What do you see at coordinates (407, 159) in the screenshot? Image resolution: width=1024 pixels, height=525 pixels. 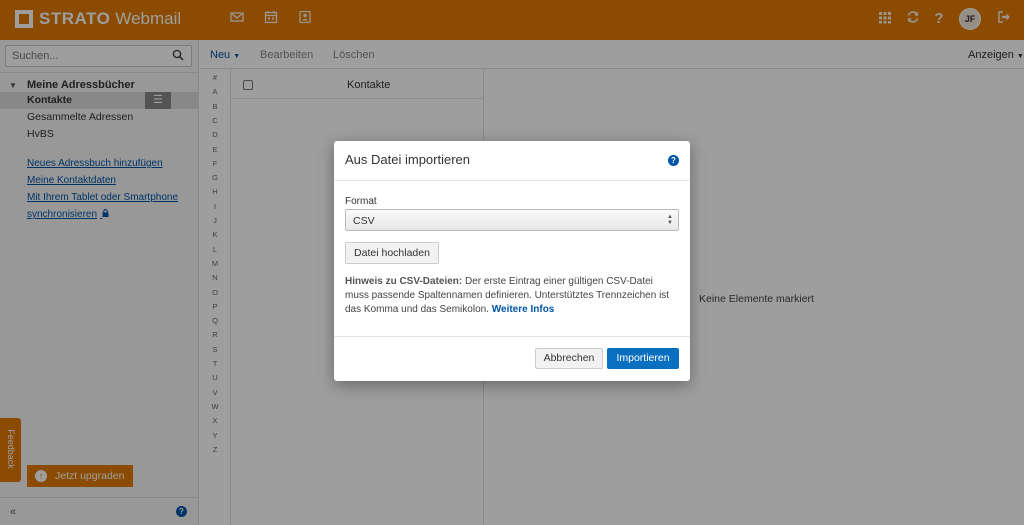 I see `dialog-title: Aus Datei importieren` at bounding box center [407, 159].